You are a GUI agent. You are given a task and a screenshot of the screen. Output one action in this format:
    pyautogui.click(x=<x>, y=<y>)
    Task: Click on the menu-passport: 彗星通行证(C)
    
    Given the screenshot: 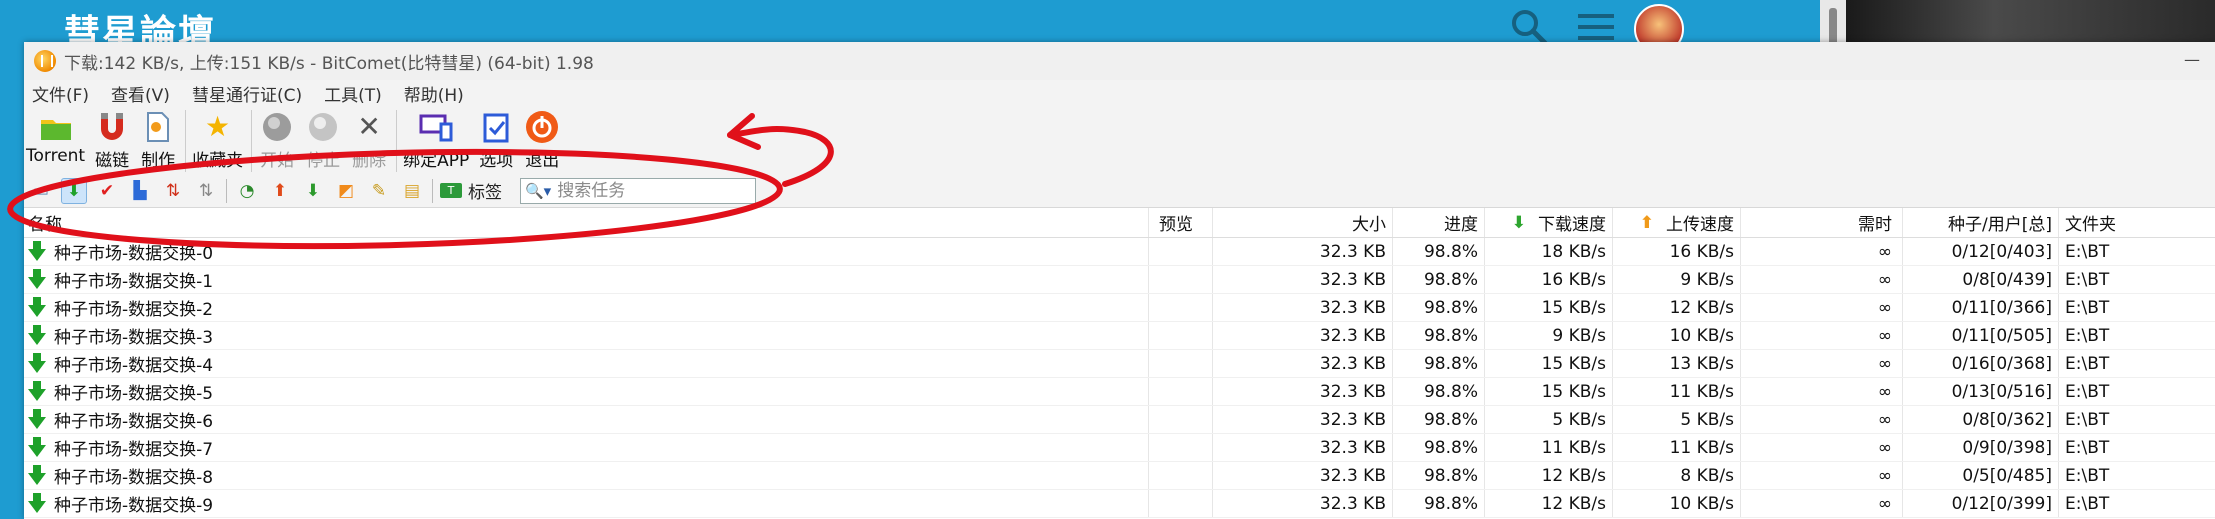 What is the action you would take?
    pyautogui.click(x=247, y=93)
    